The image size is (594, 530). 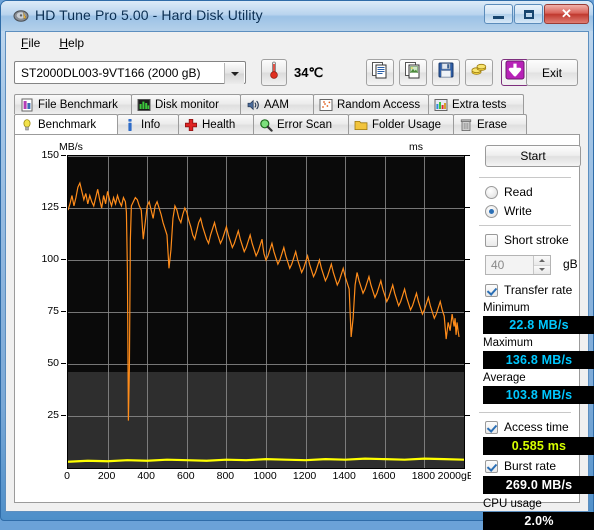 I want to click on floppy-disk-icon, so click(x=446, y=72).